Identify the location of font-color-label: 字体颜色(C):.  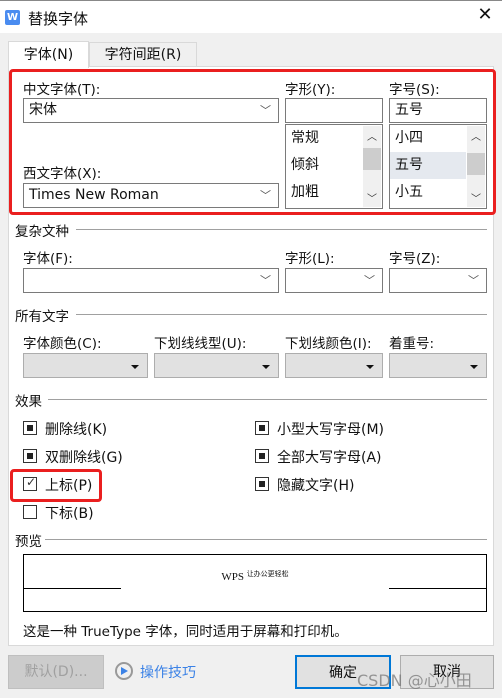
(62, 344).